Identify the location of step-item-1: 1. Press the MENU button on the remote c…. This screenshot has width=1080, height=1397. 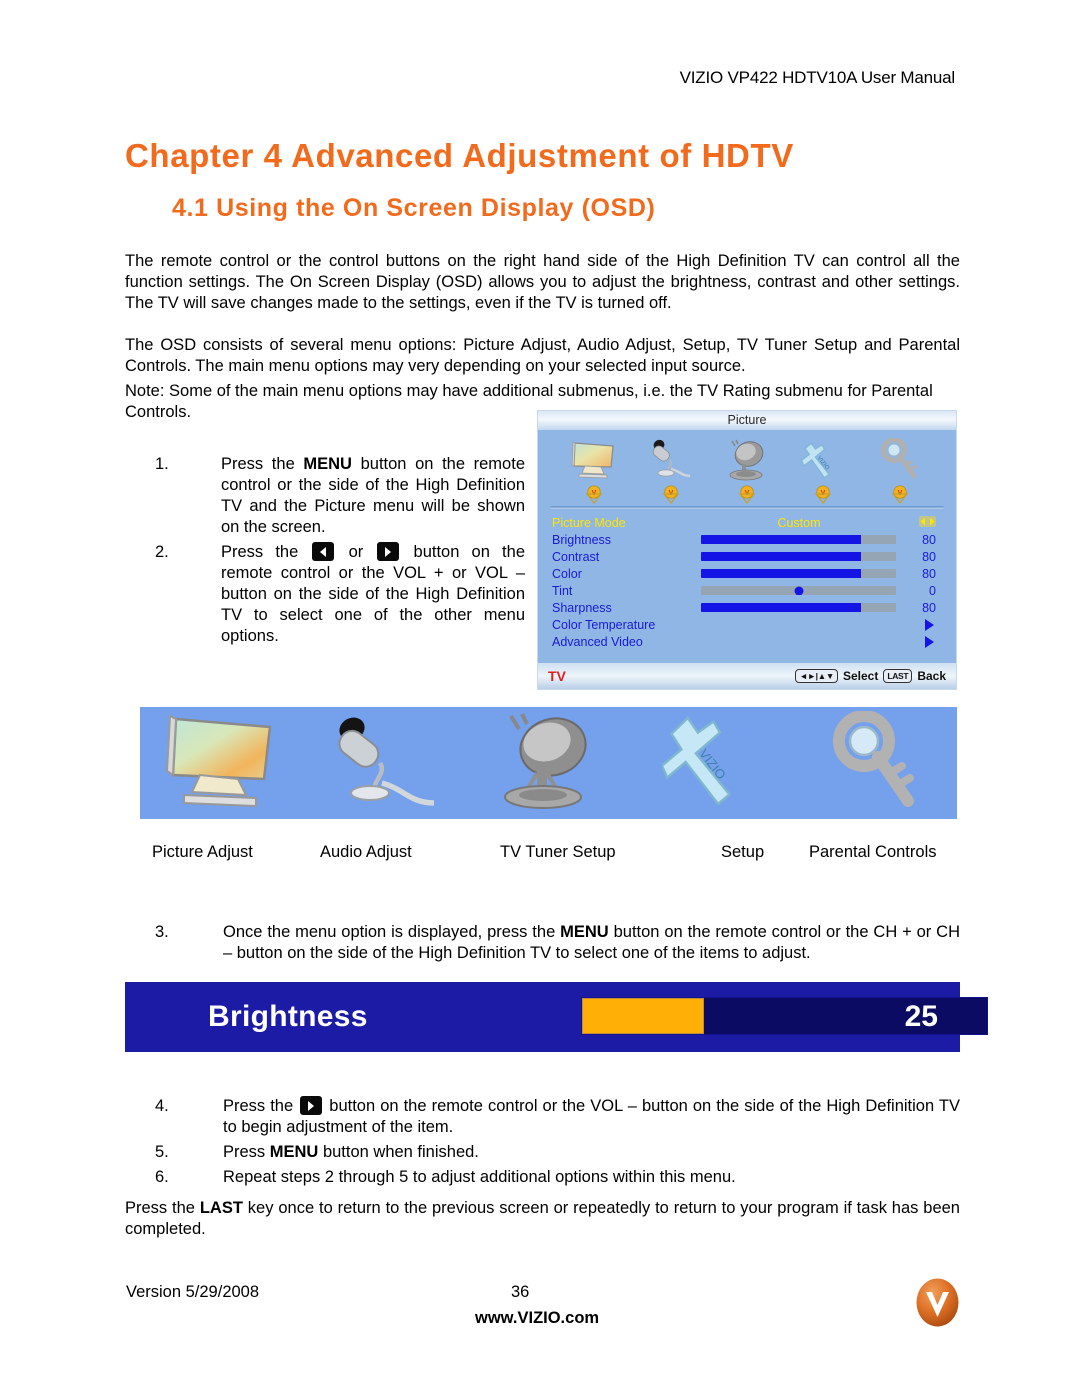
(340, 496).